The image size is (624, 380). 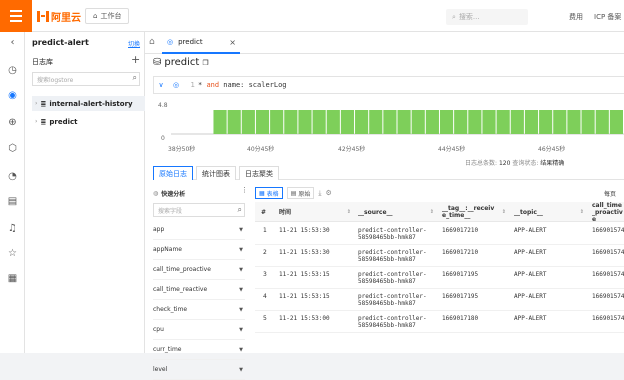 I want to click on column-header-time: 时间 ⇕, so click(x=315, y=212).